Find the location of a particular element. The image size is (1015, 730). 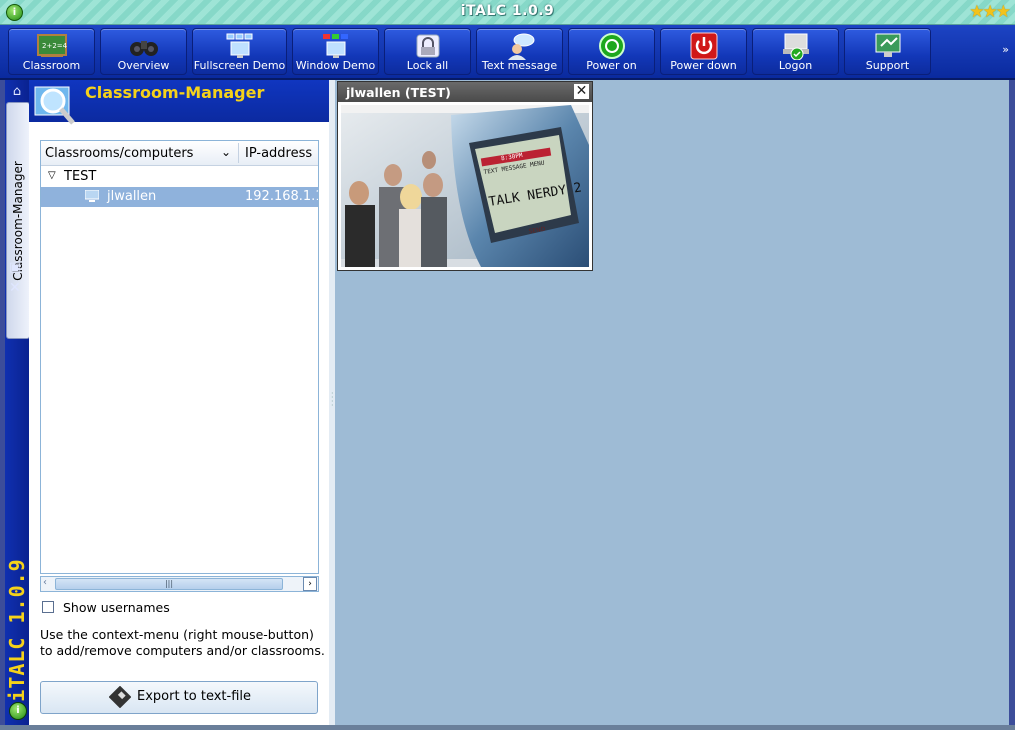

power-down-label: Power down is located at coordinates (703, 65).